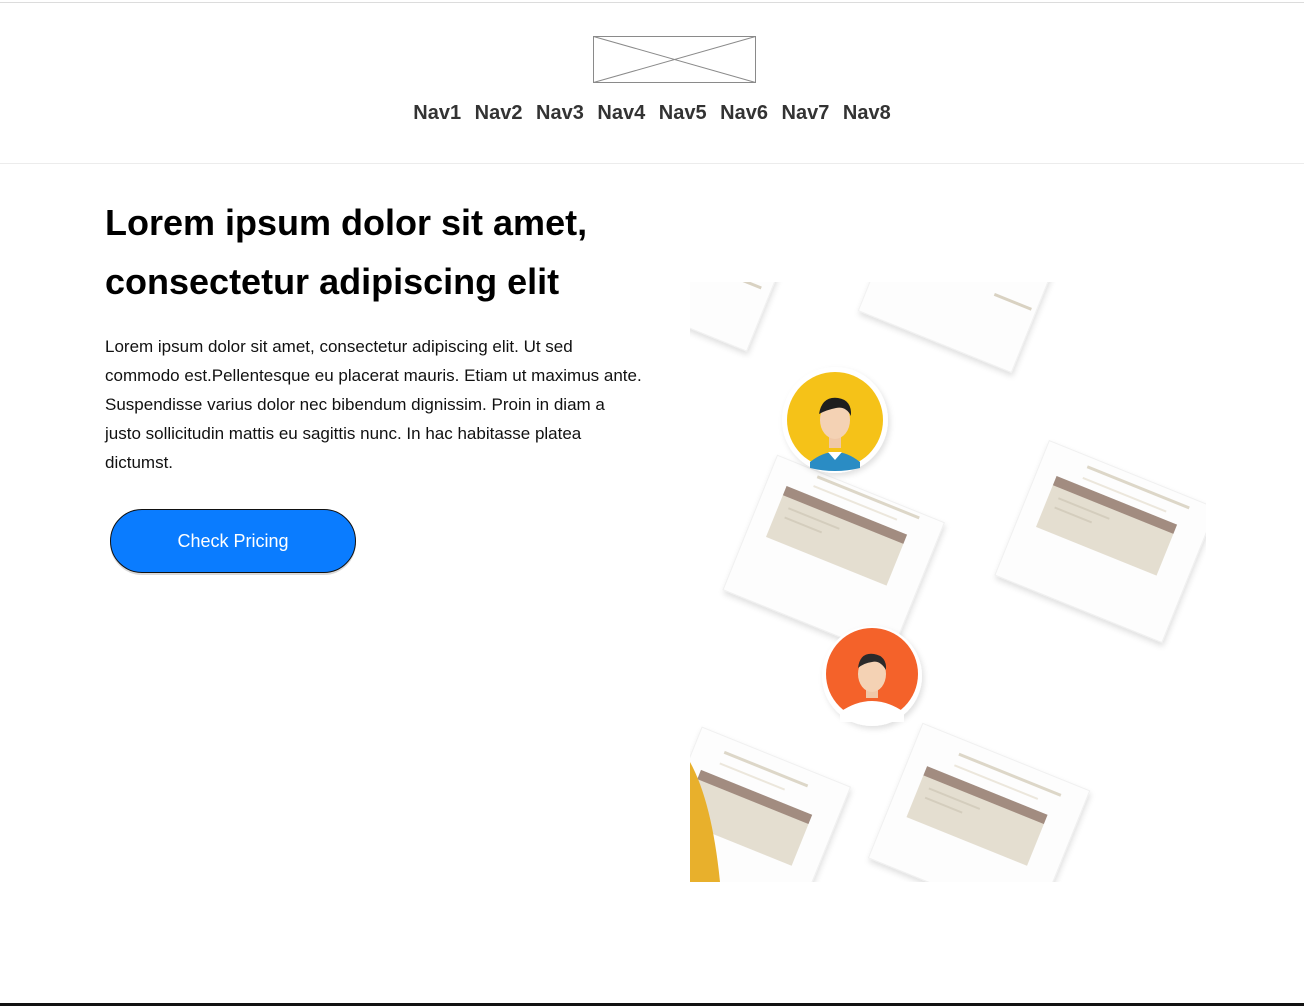 The image size is (1304, 1006). I want to click on check-pricing-label: Check Pricing, so click(233, 540).